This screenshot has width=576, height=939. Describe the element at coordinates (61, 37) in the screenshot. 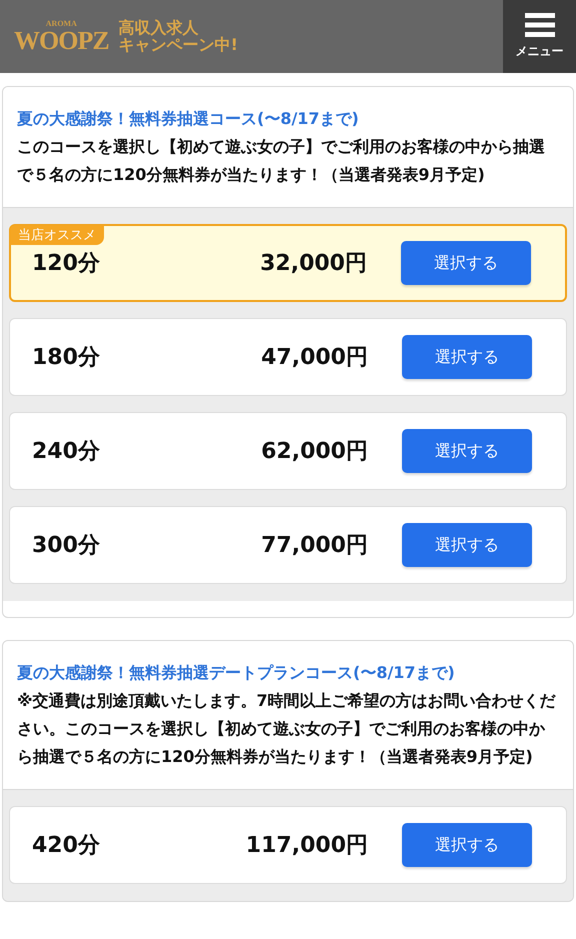

I see `logo: AROMA WOOPZ` at that location.